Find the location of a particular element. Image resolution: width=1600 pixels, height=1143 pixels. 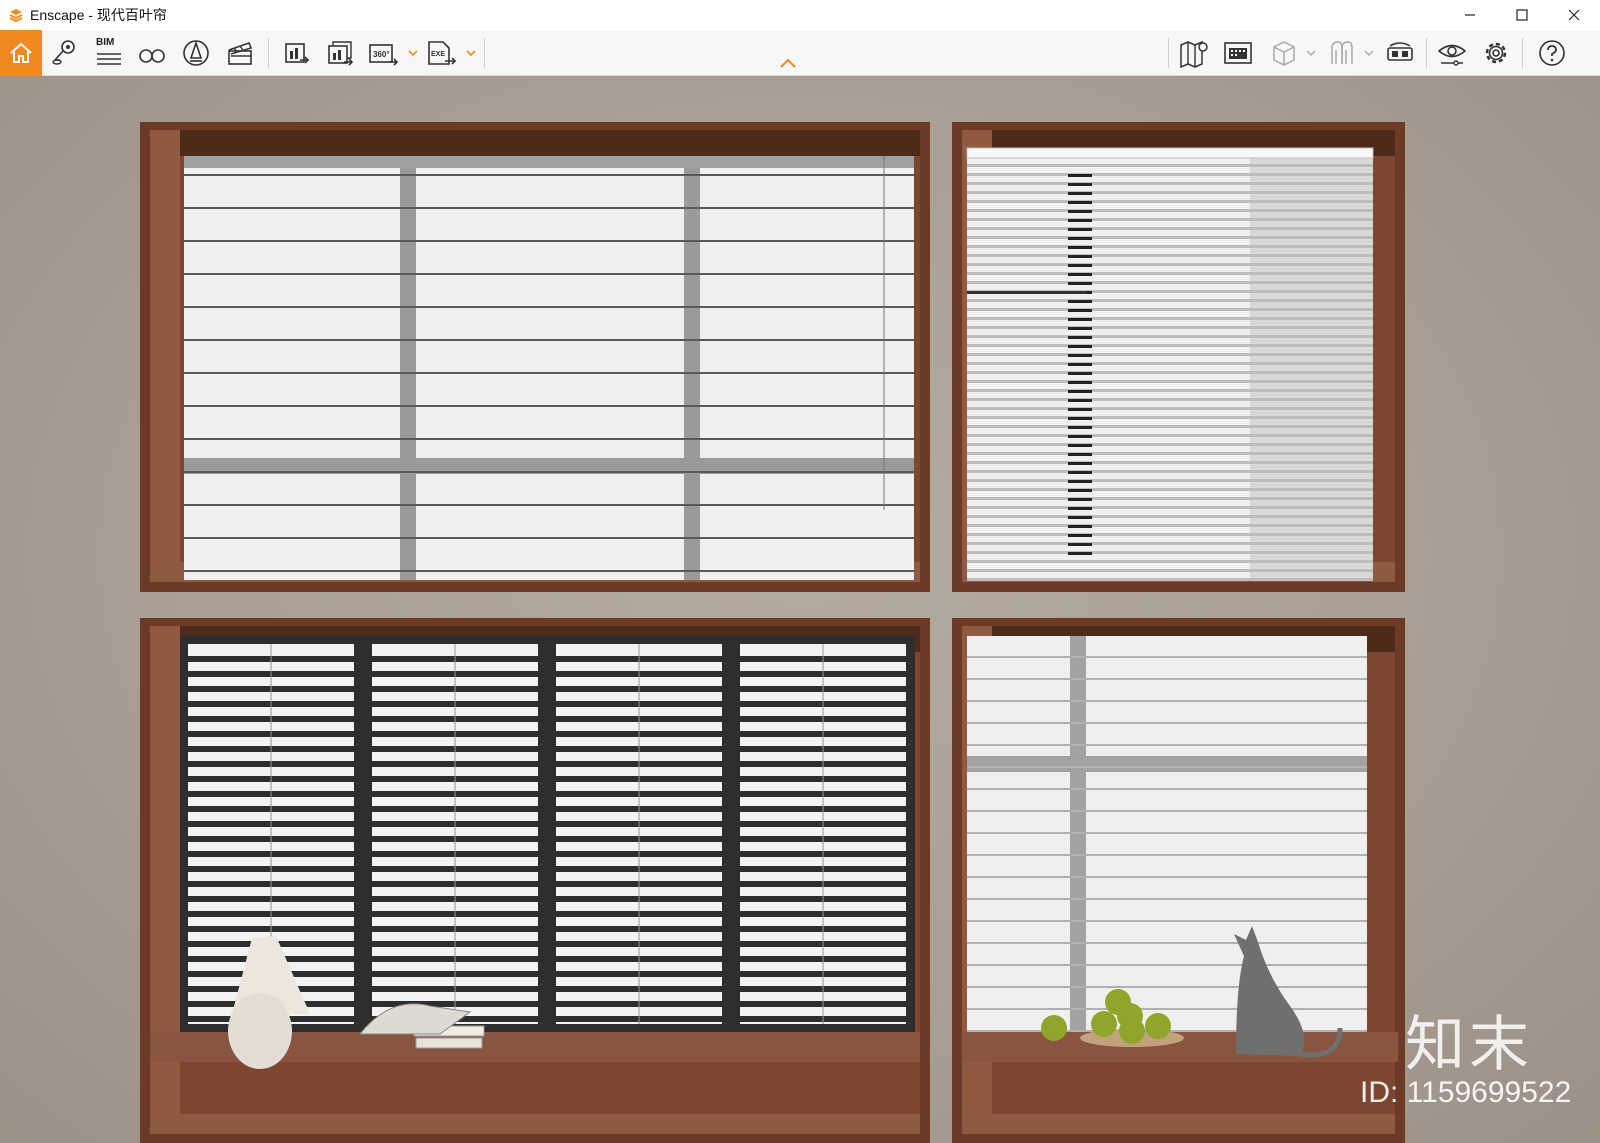

help-button is located at coordinates (1552, 53).